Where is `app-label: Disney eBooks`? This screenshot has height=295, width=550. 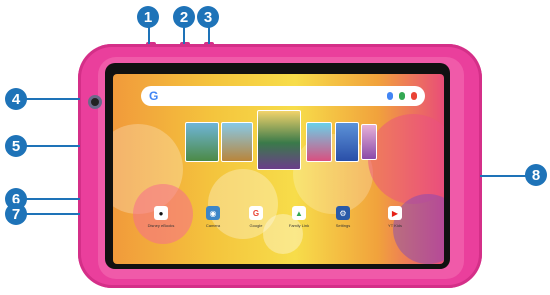 app-label: Disney eBooks is located at coordinates (161, 225).